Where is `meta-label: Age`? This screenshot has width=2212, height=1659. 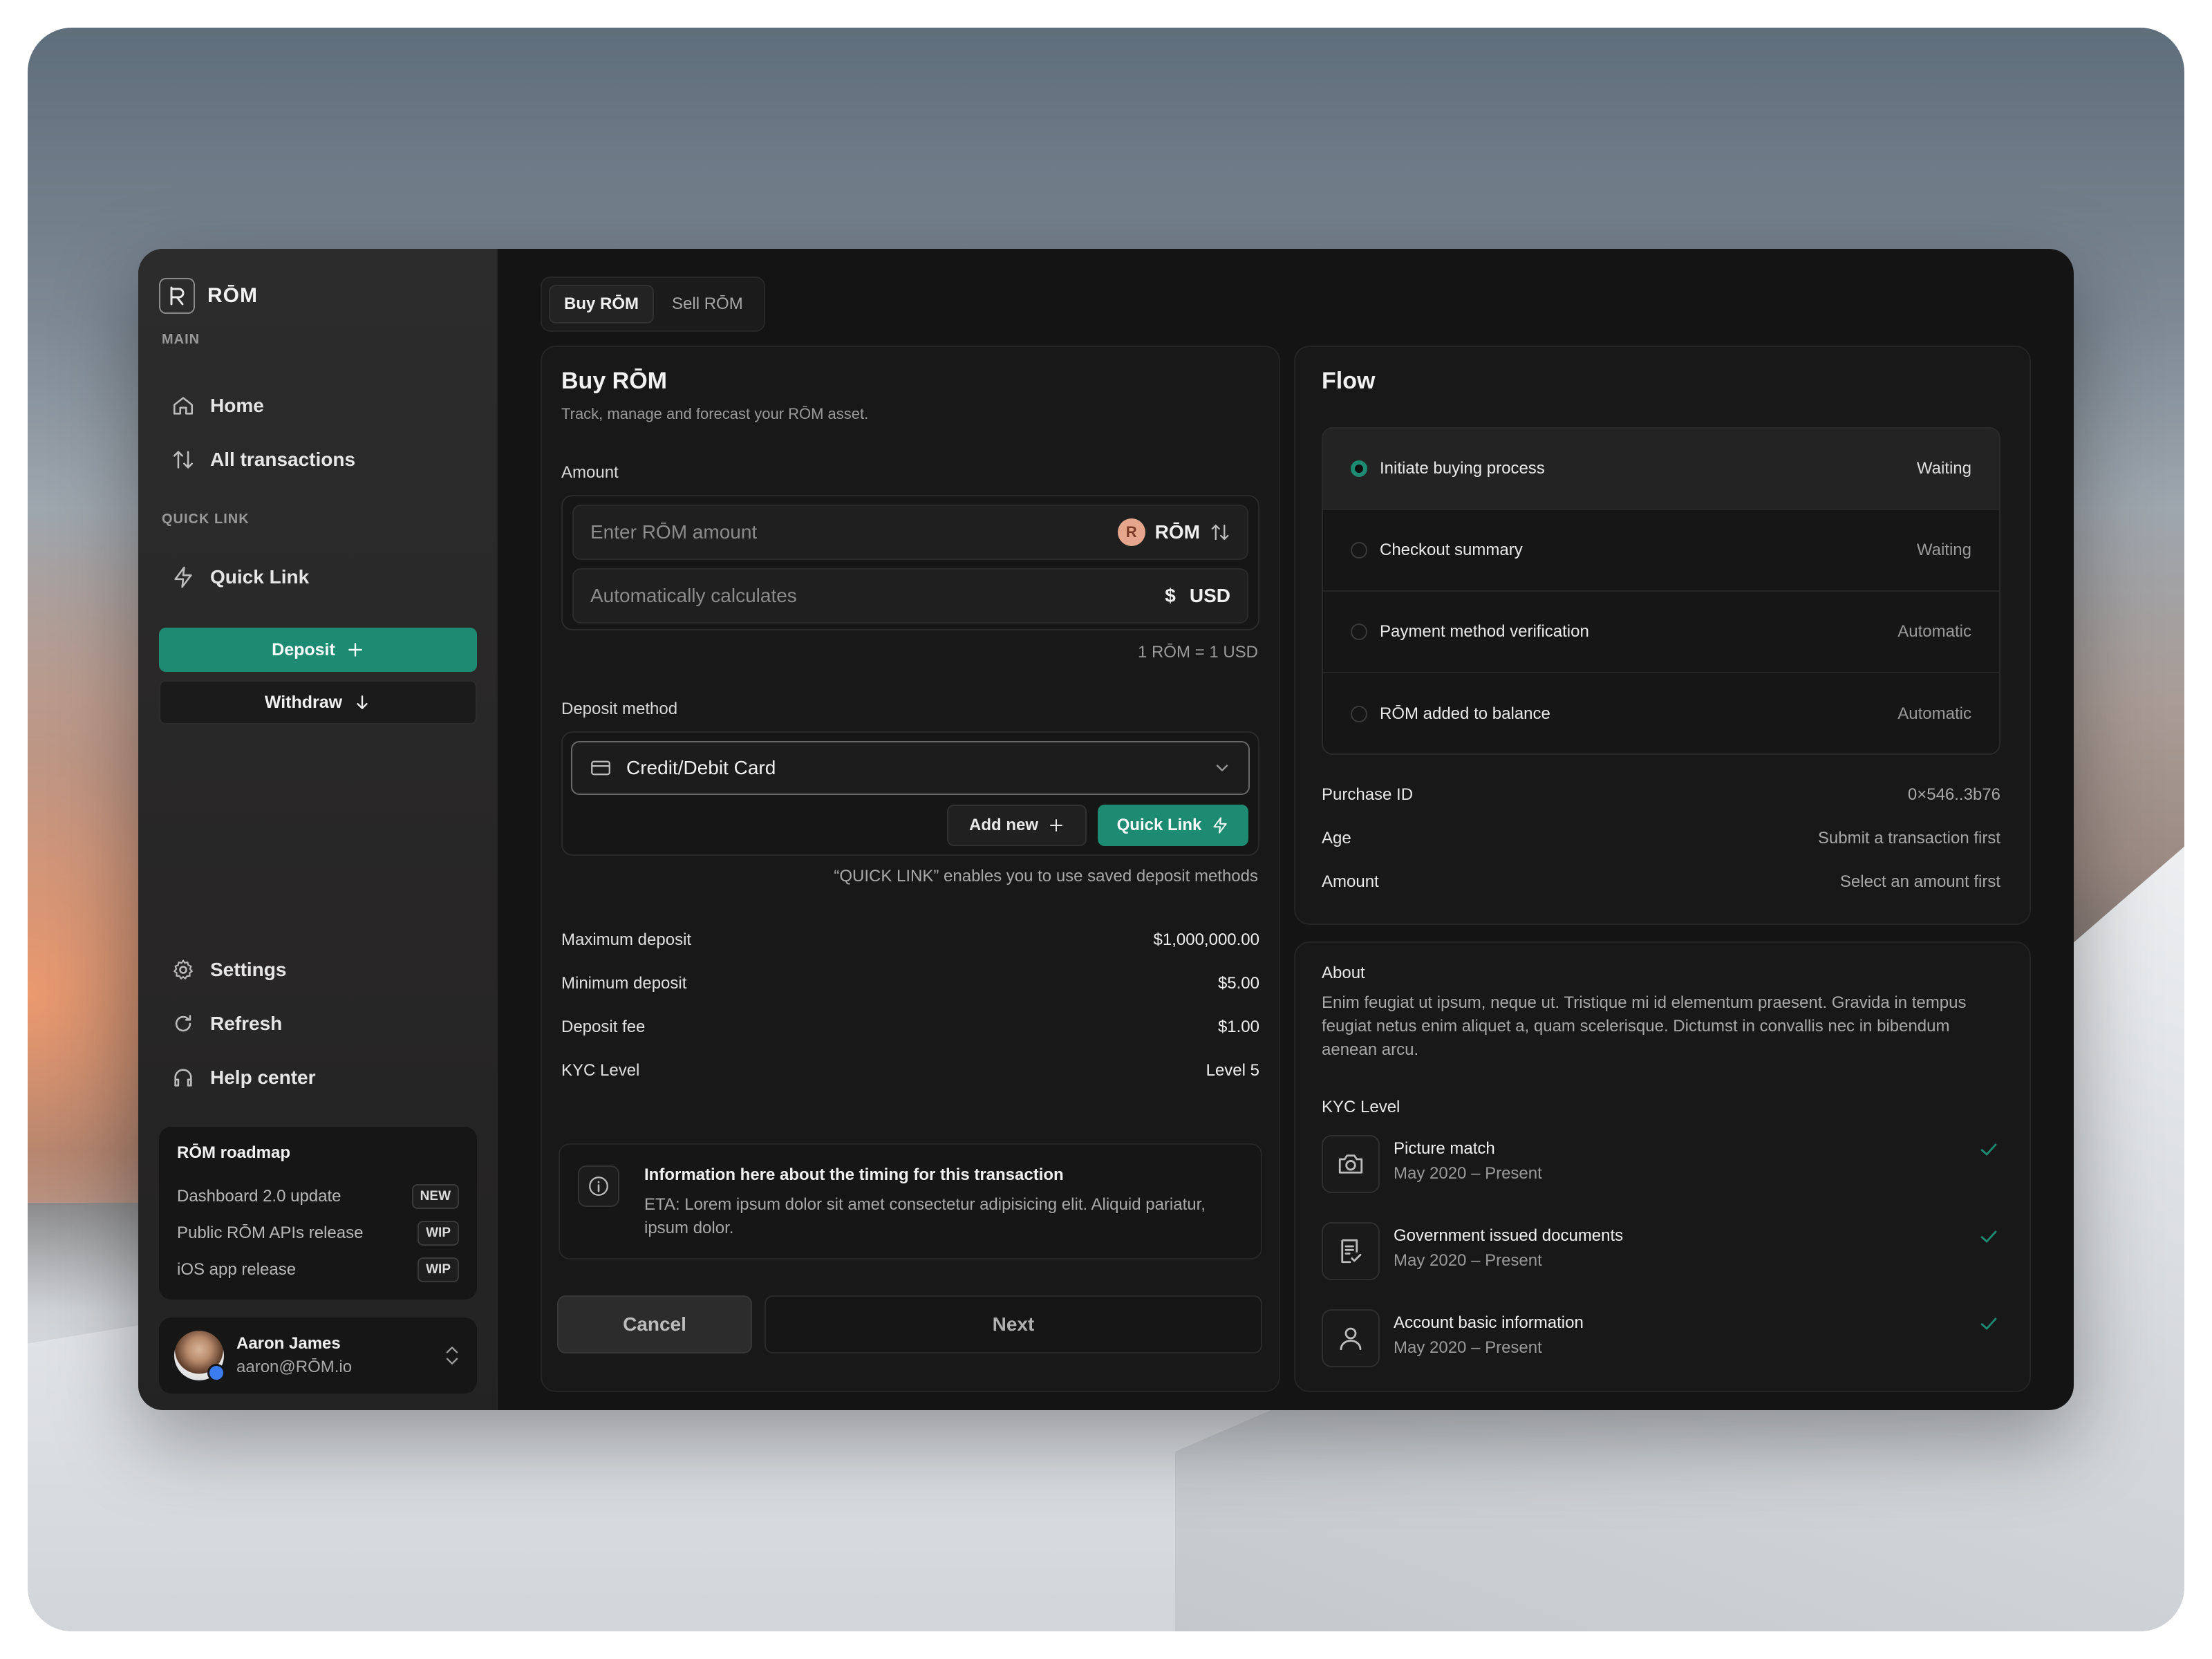 meta-label: Age is located at coordinates (1337, 838).